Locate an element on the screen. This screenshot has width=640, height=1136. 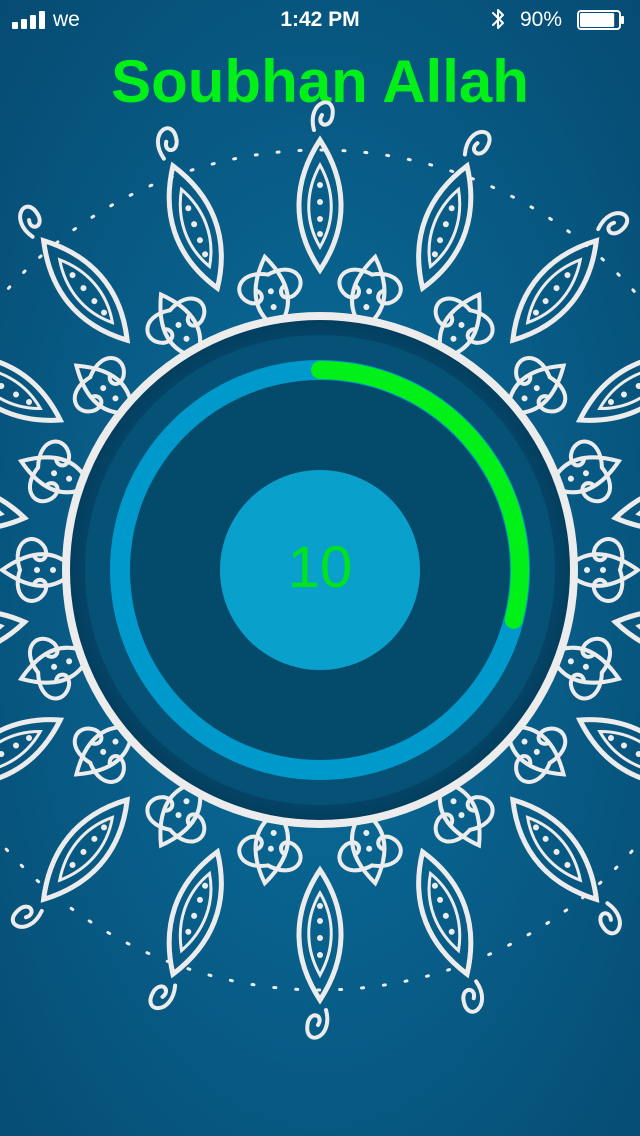
counter-button: 10 is located at coordinates (320, 568).